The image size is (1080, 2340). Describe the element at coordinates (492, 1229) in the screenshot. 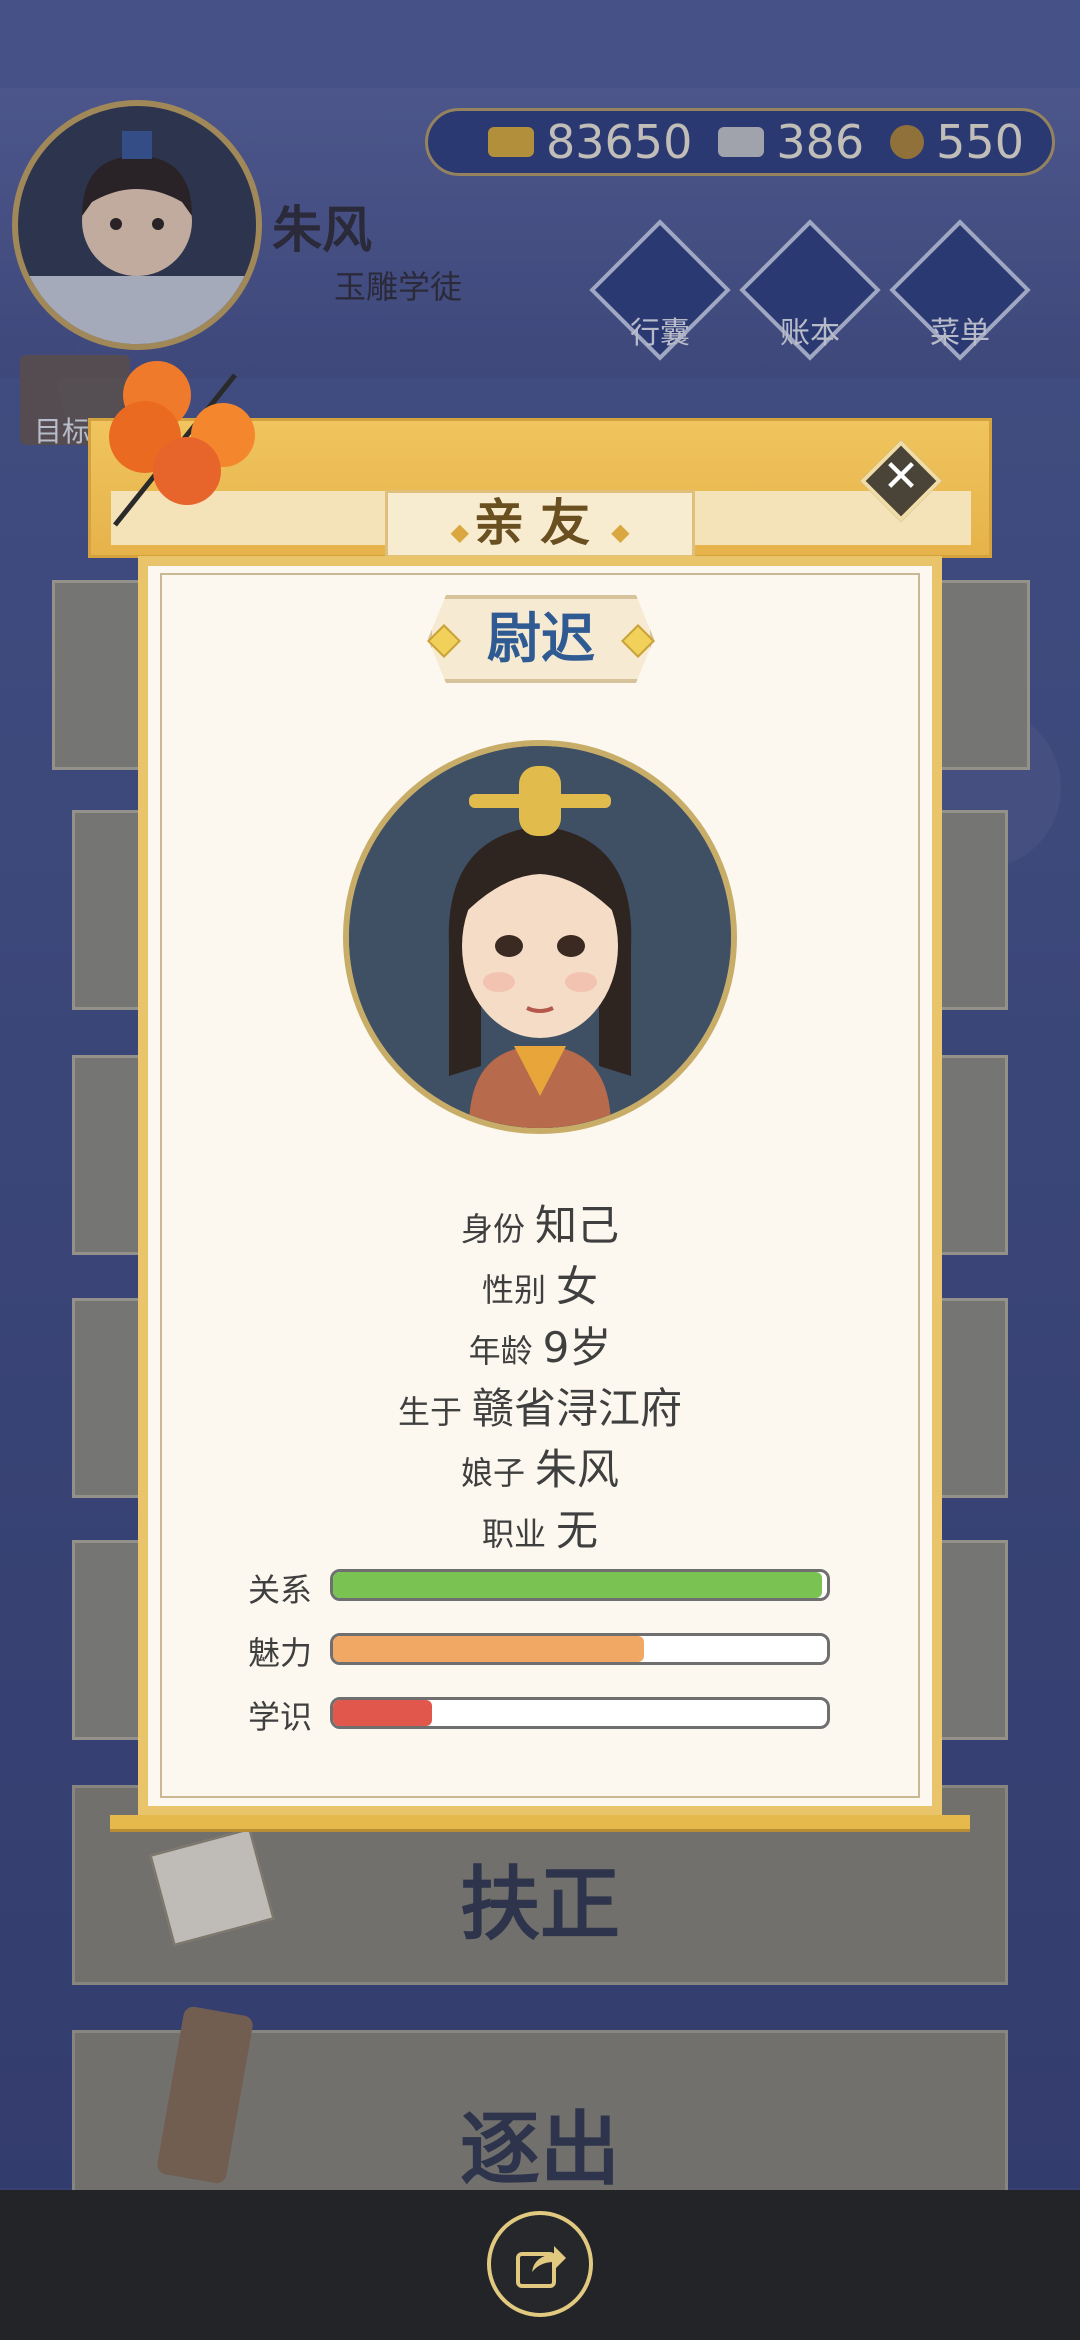

I see `info-label: 身份` at that location.